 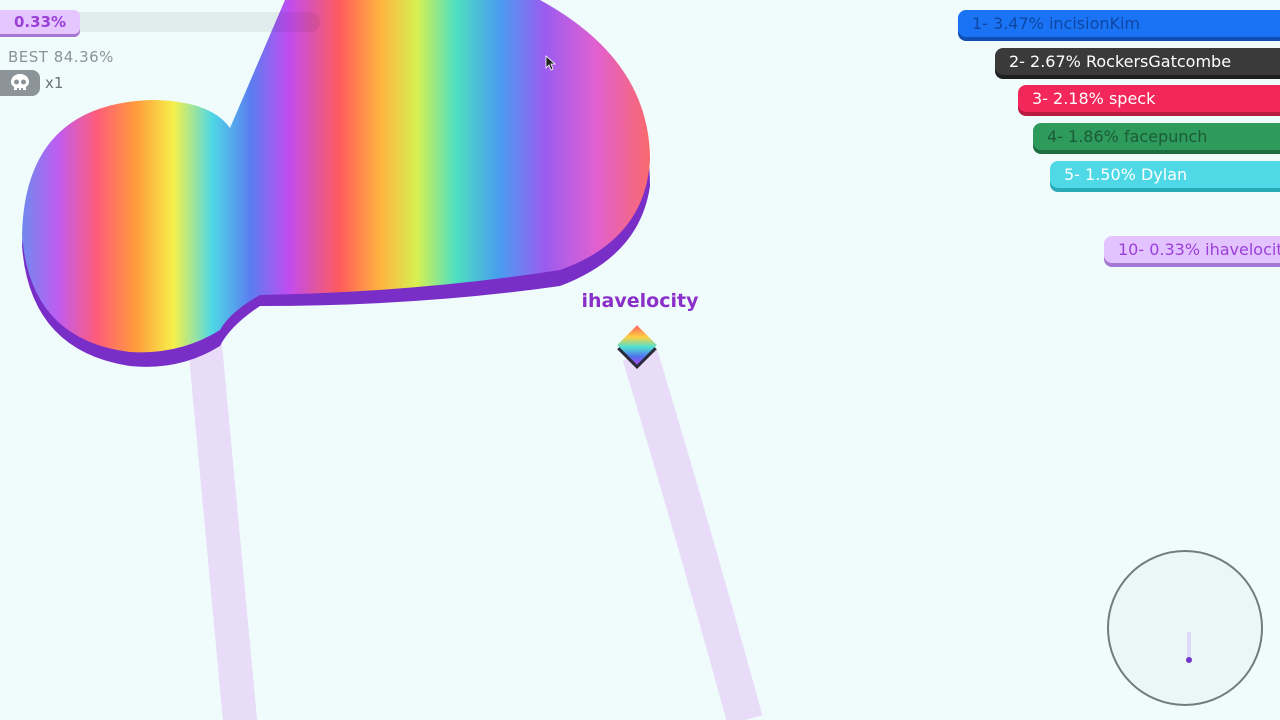 What do you see at coordinates (1189, 660) in the screenshot?
I see `minimap-player-dot` at bounding box center [1189, 660].